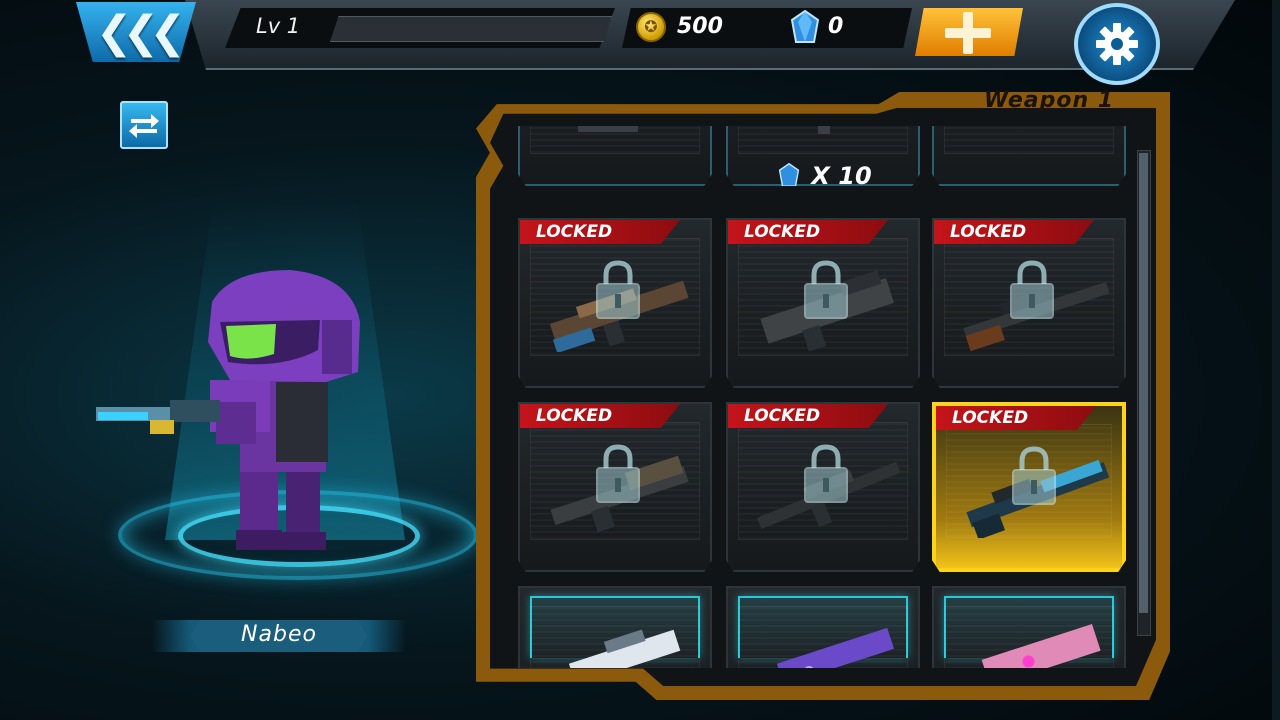 The image size is (1280, 720). What do you see at coordinates (279, 634) in the screenshot?
I see `character-name: Nabeo` at bounding box center [279, 634].